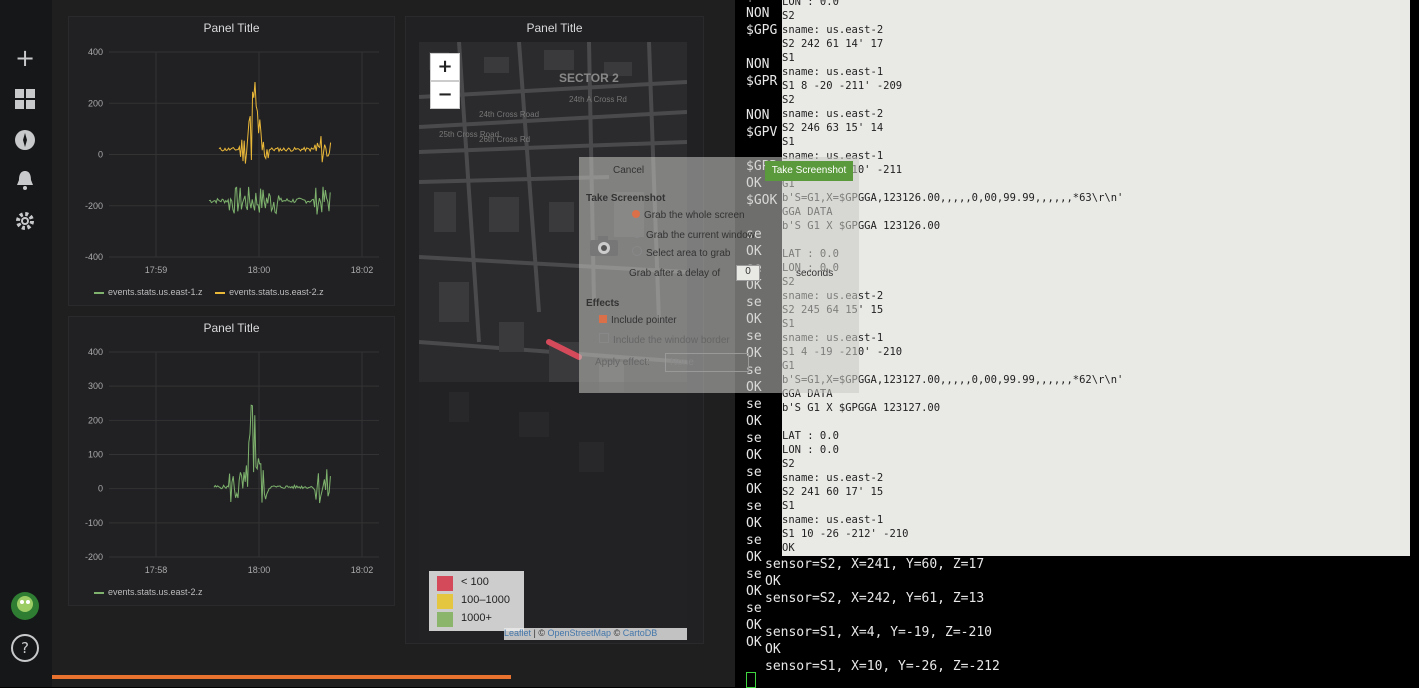 This screenshot has width=1419, height=688. I want to click on map-legend-item: 100–1000, so click(473, 601).